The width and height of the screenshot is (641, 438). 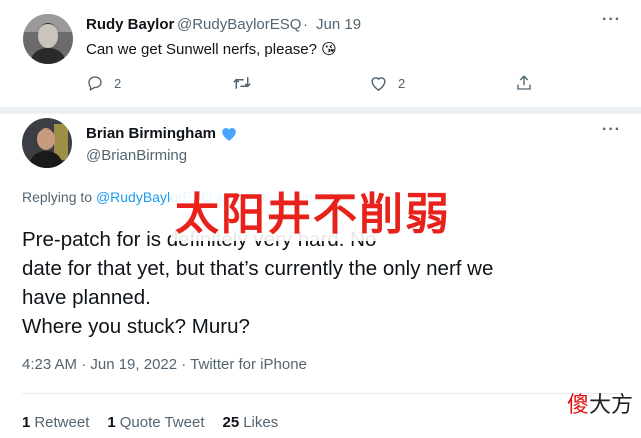 What do you see at coordinates (229, 134) in the screenshot?
I see `heart-badge-icon` at bounding box center [229, 134].